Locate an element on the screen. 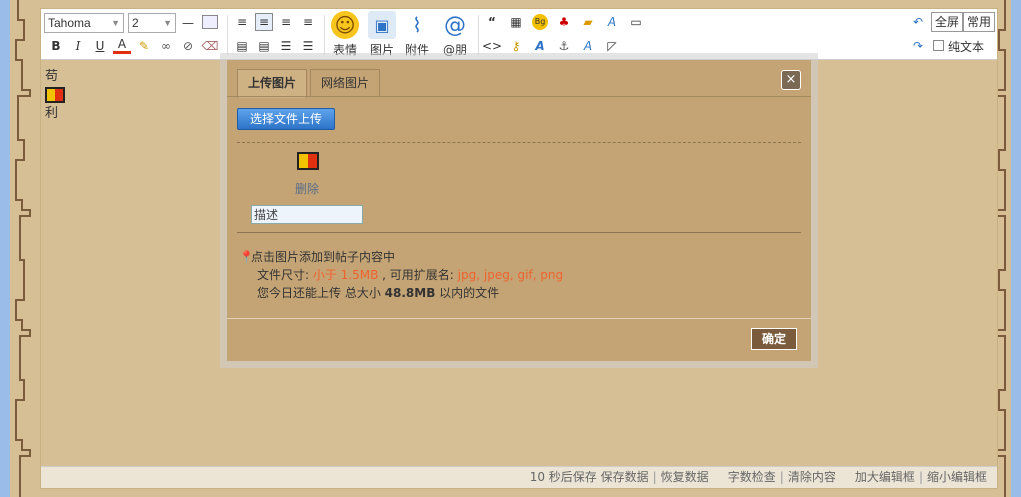  highlight-icon: ✎ is located at coordinates (144, 46).